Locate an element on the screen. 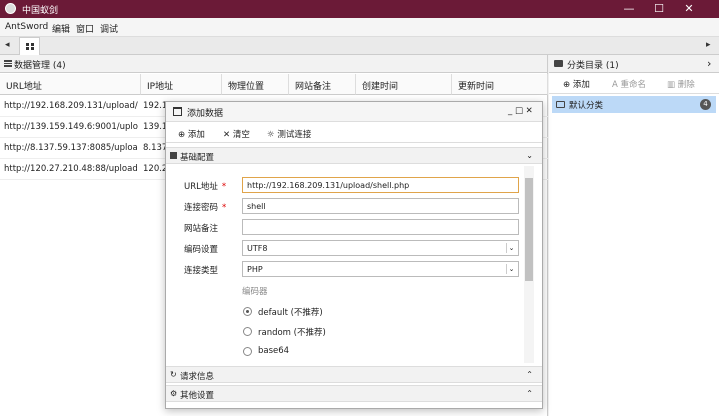 The image size is (719, 416). data-panel-header: 数据管理 (4) is located at coordinates (273, 64).